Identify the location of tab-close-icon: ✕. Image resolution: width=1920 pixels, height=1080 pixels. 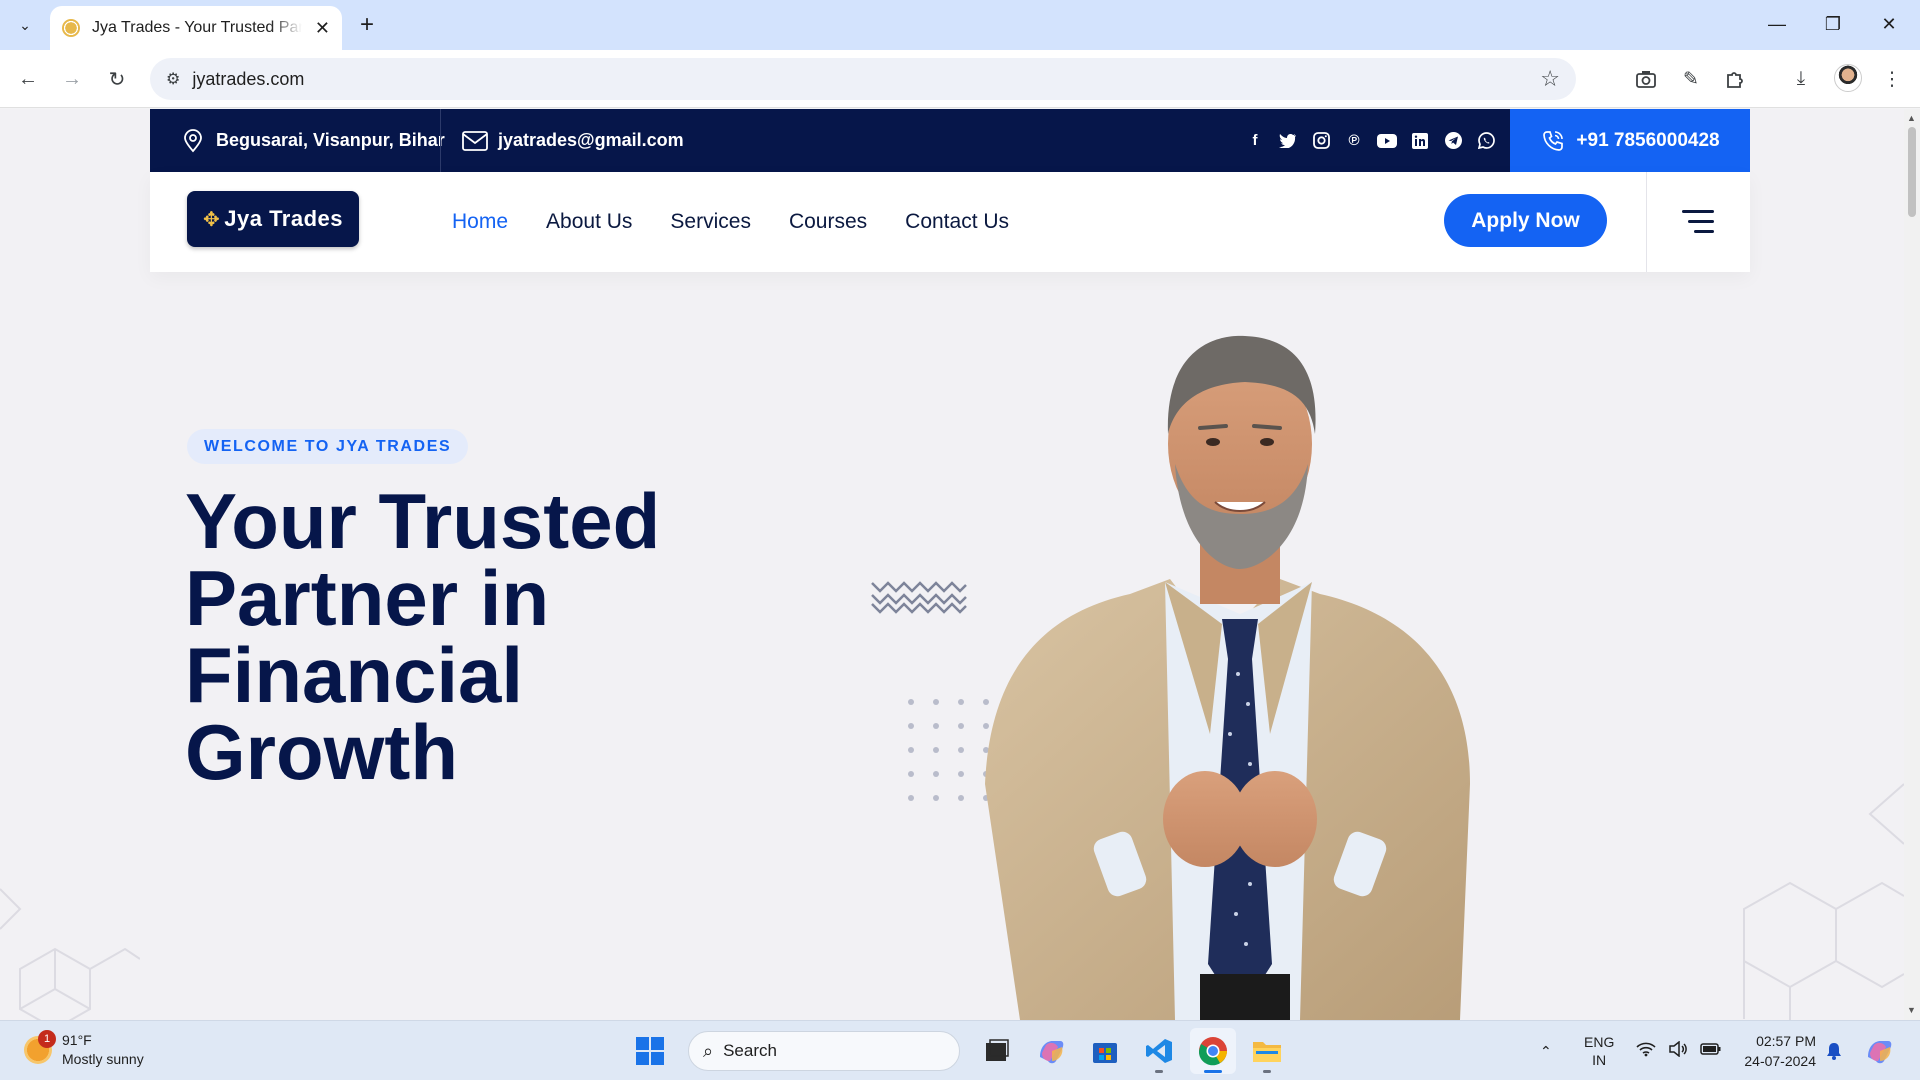
(322, 28).